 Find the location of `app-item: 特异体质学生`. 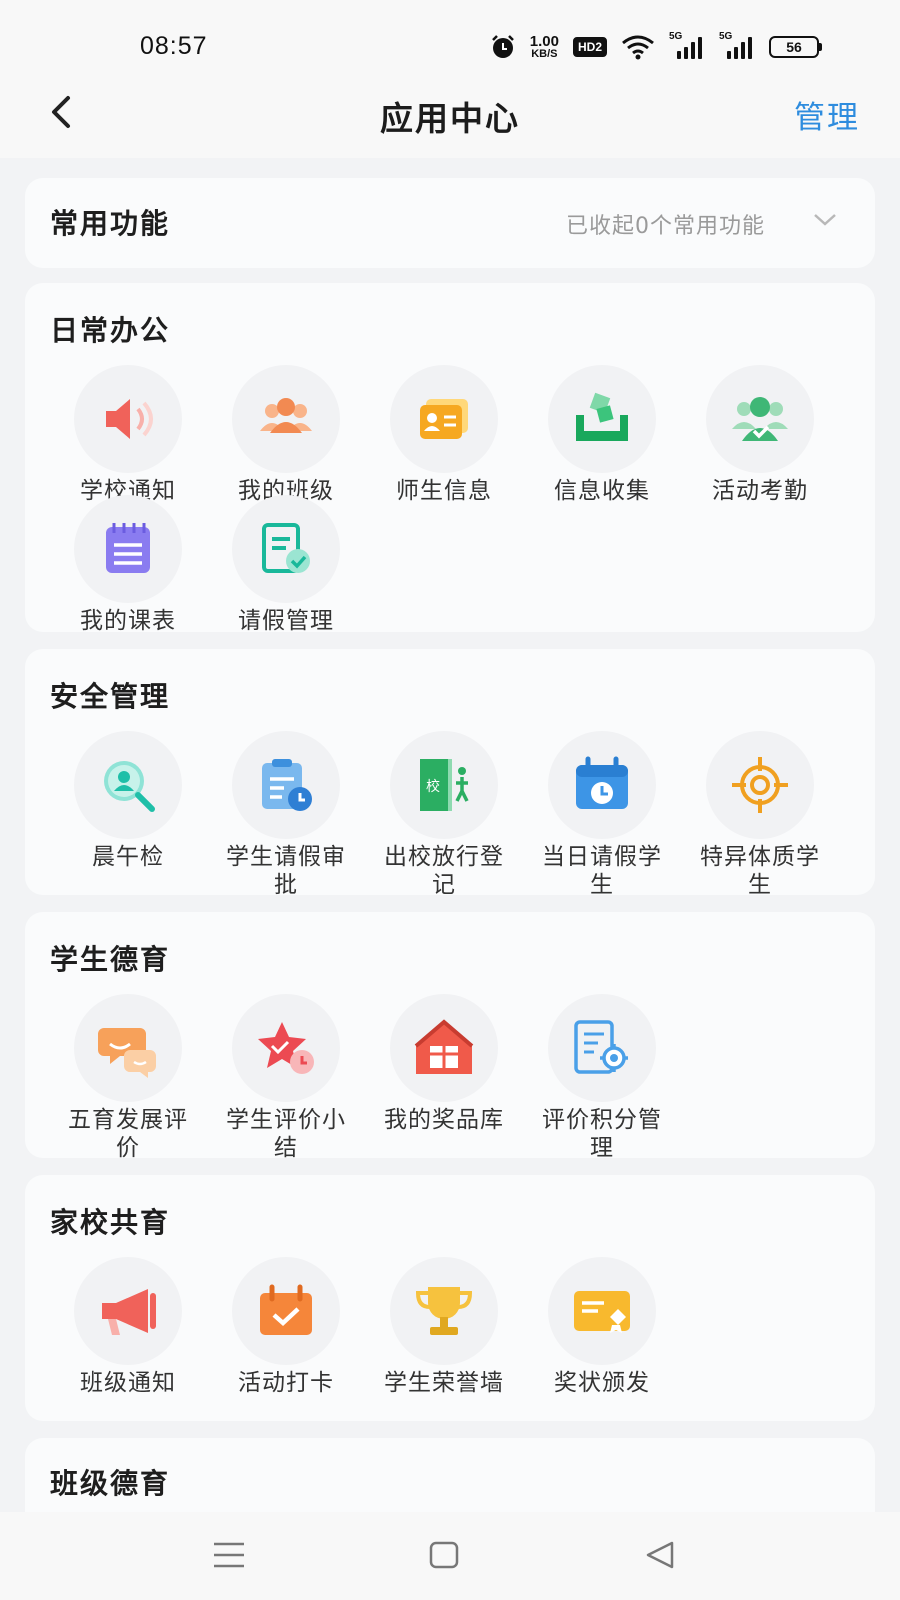

app-item: 特异体质学生 is located at coordinates (760, 815).